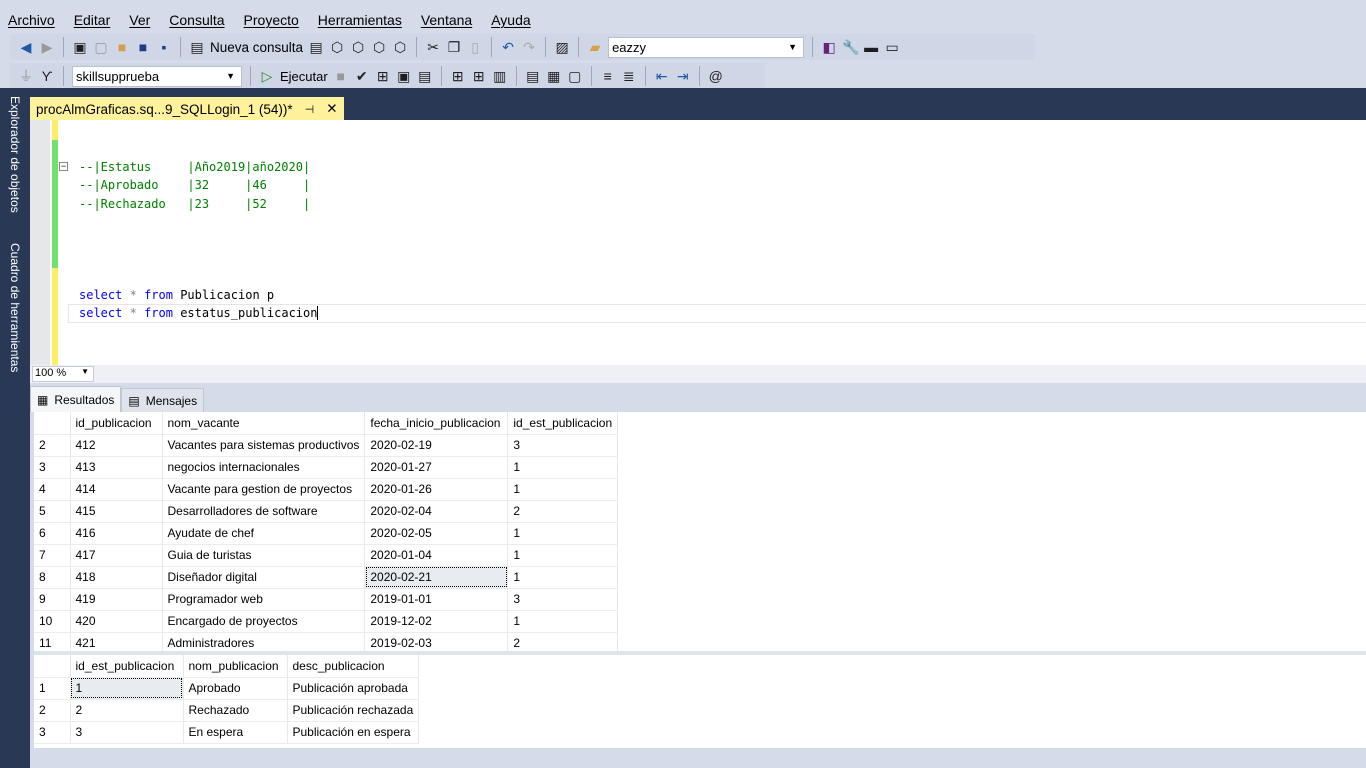 This screenshot has height=768, width=1366. Describe the element at coordinates (448, 20) in the screenshot. I see `menu-ventana: Ventana` at that location.